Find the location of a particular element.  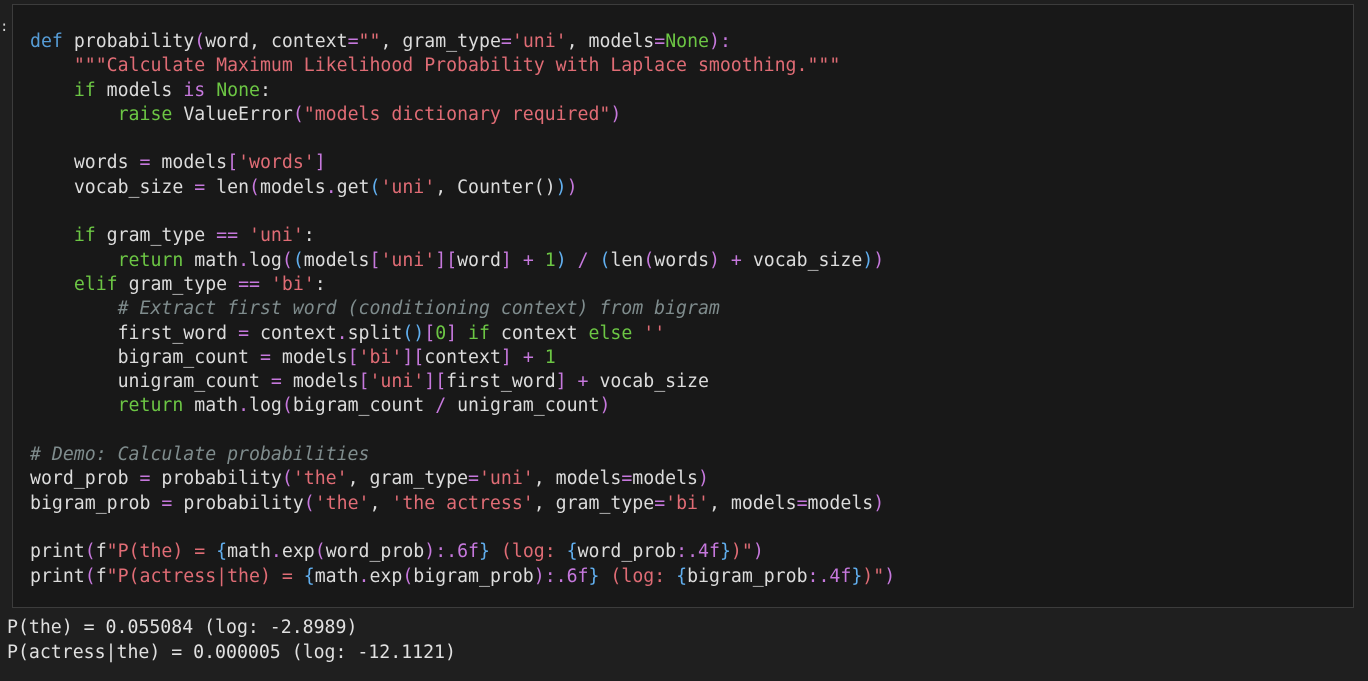

code-token: )" is located at coordinates (873, 576).